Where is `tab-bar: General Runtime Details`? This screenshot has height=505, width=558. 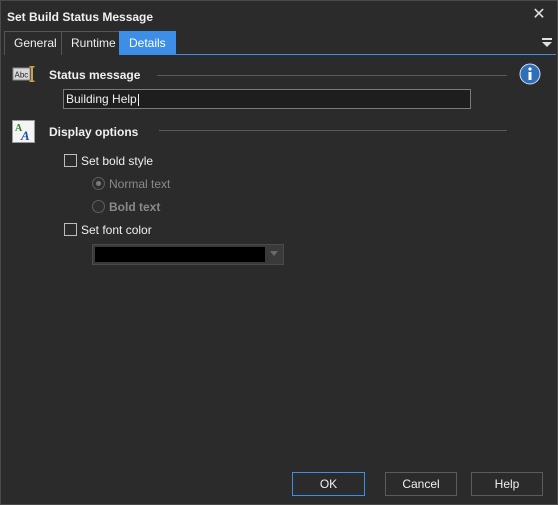
tab-bar: General Runtime Details is located at coordinates (280, 43).